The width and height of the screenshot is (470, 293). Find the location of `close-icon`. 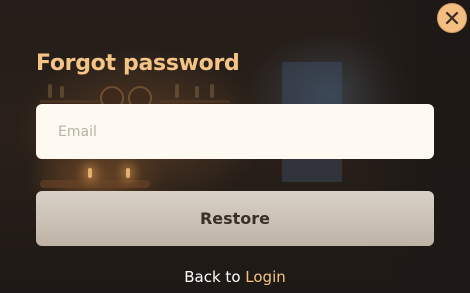

close-icon is located at coordinates (452, 18).